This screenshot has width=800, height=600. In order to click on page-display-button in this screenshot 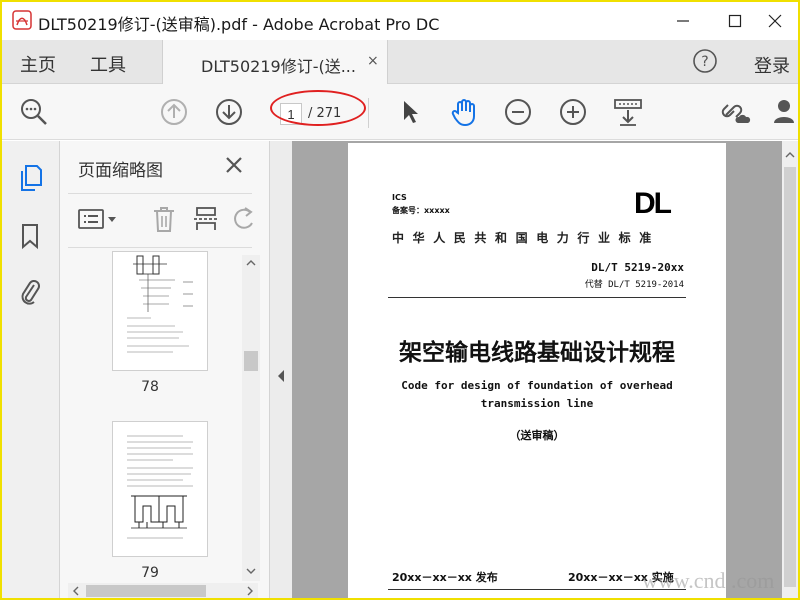, I will do `click(628, 112)`.